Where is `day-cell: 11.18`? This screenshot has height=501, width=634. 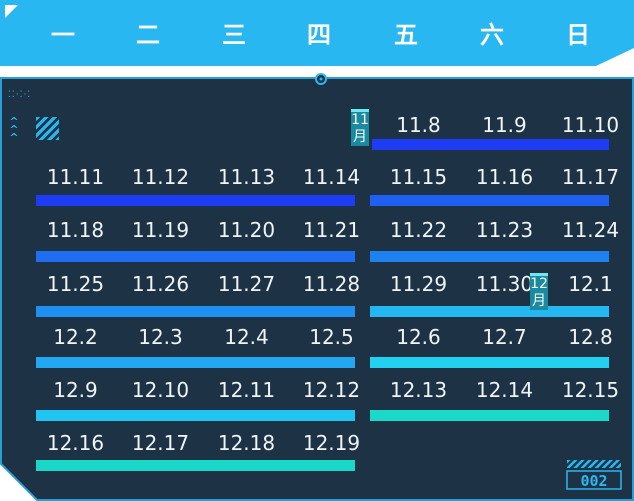 day-cell: 11.18 is located at coordinates (75, 230).